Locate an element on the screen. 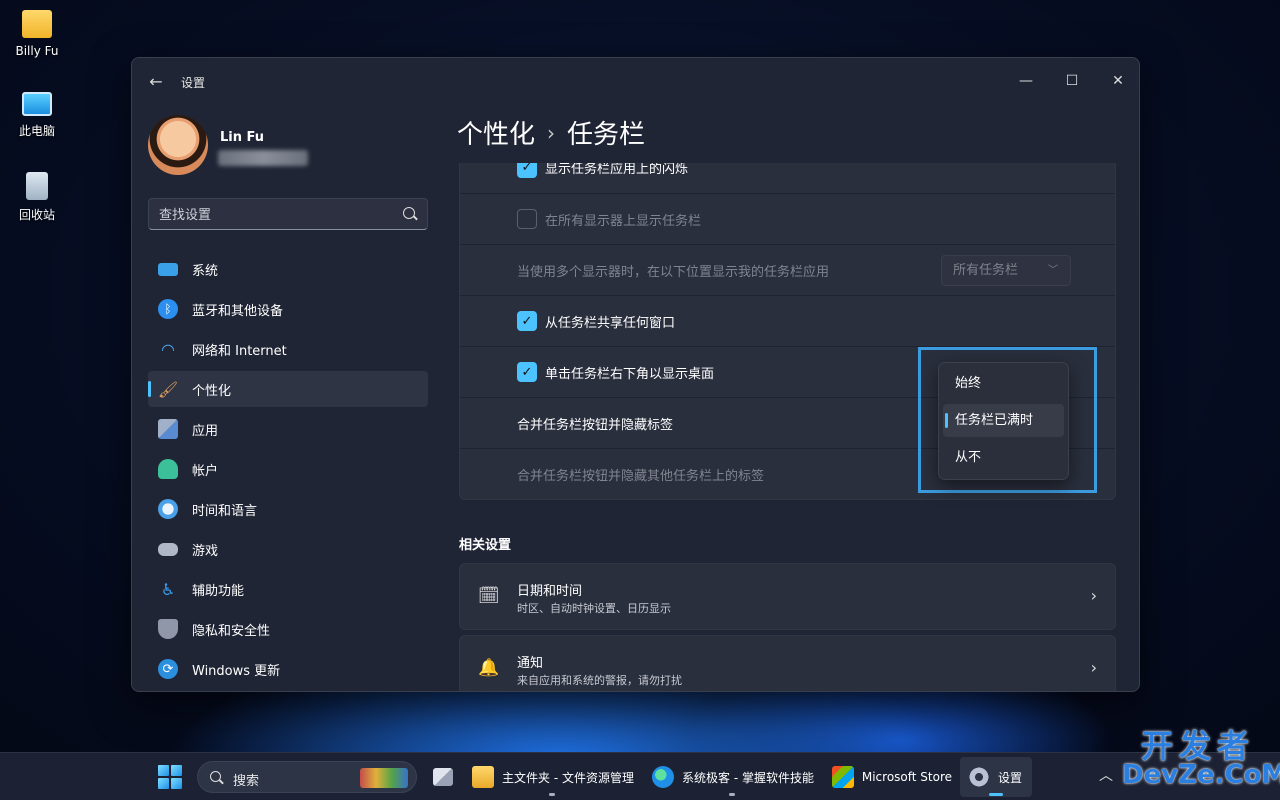 The width and height of the screenshot is (1280, 800). store-icon is located at coordinates (843, 777).